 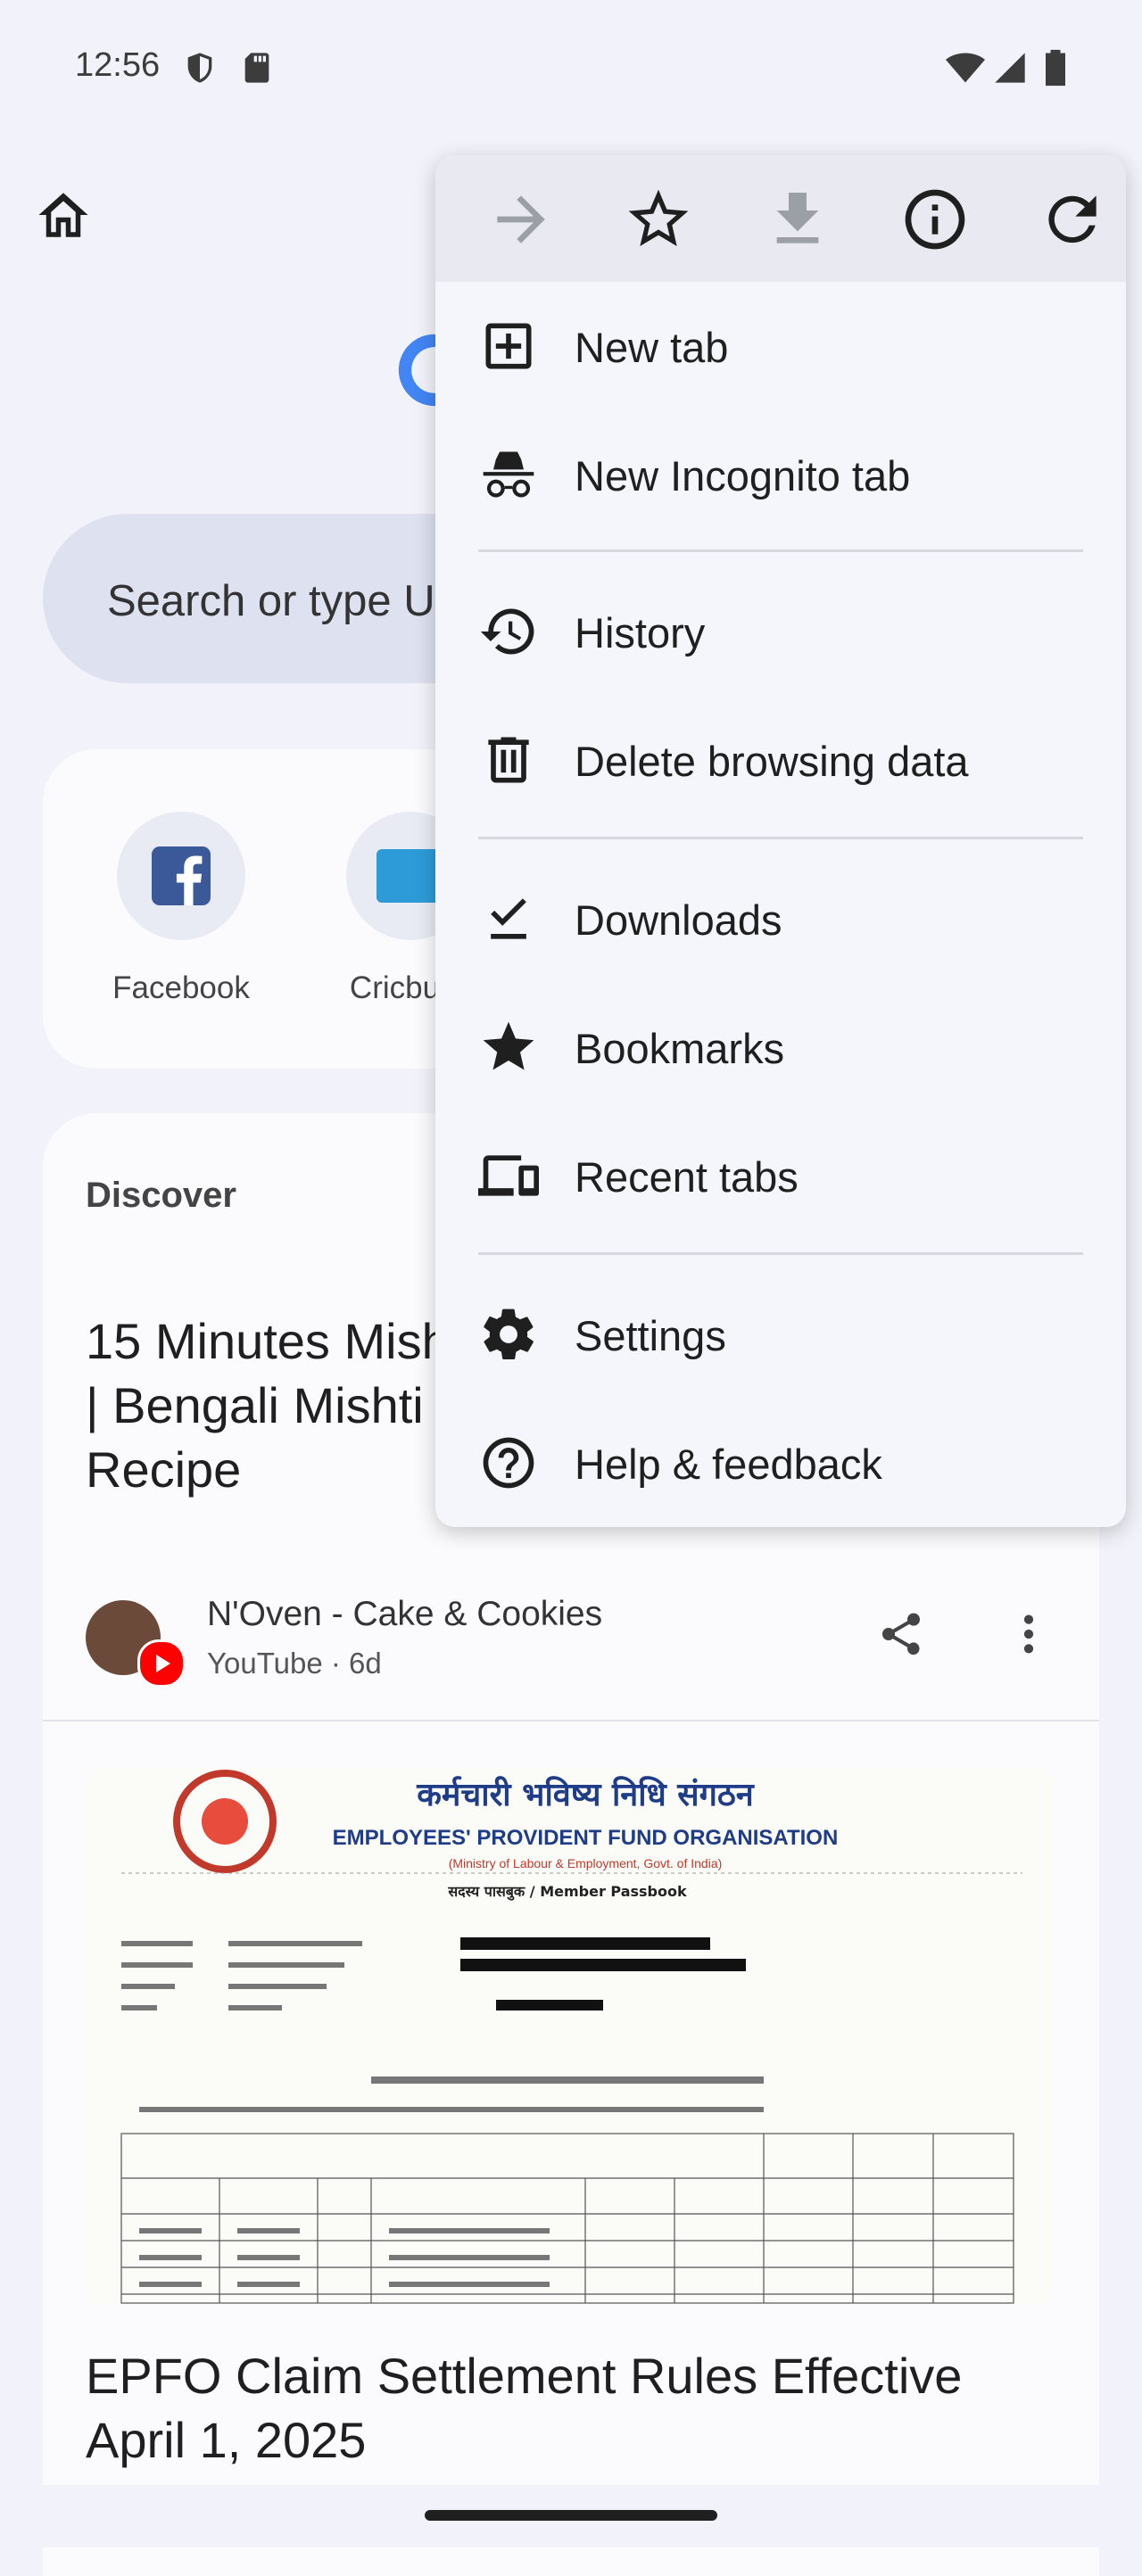 What do you see at coordinates (256, 68) in the screenshot?
I see `sd-card-icon` at bounding box center [256, 68].